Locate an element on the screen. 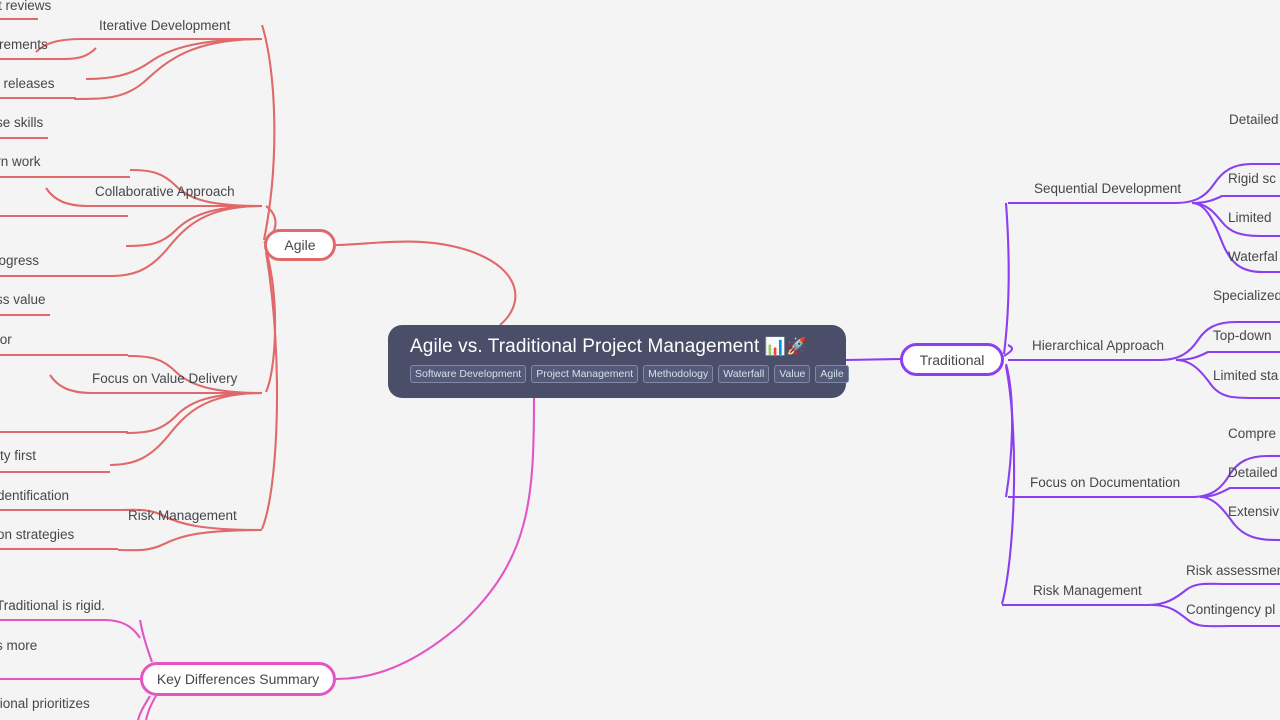  root-title-text: Agile vs. Traditional Project Management is located at coordinates (585, 346).